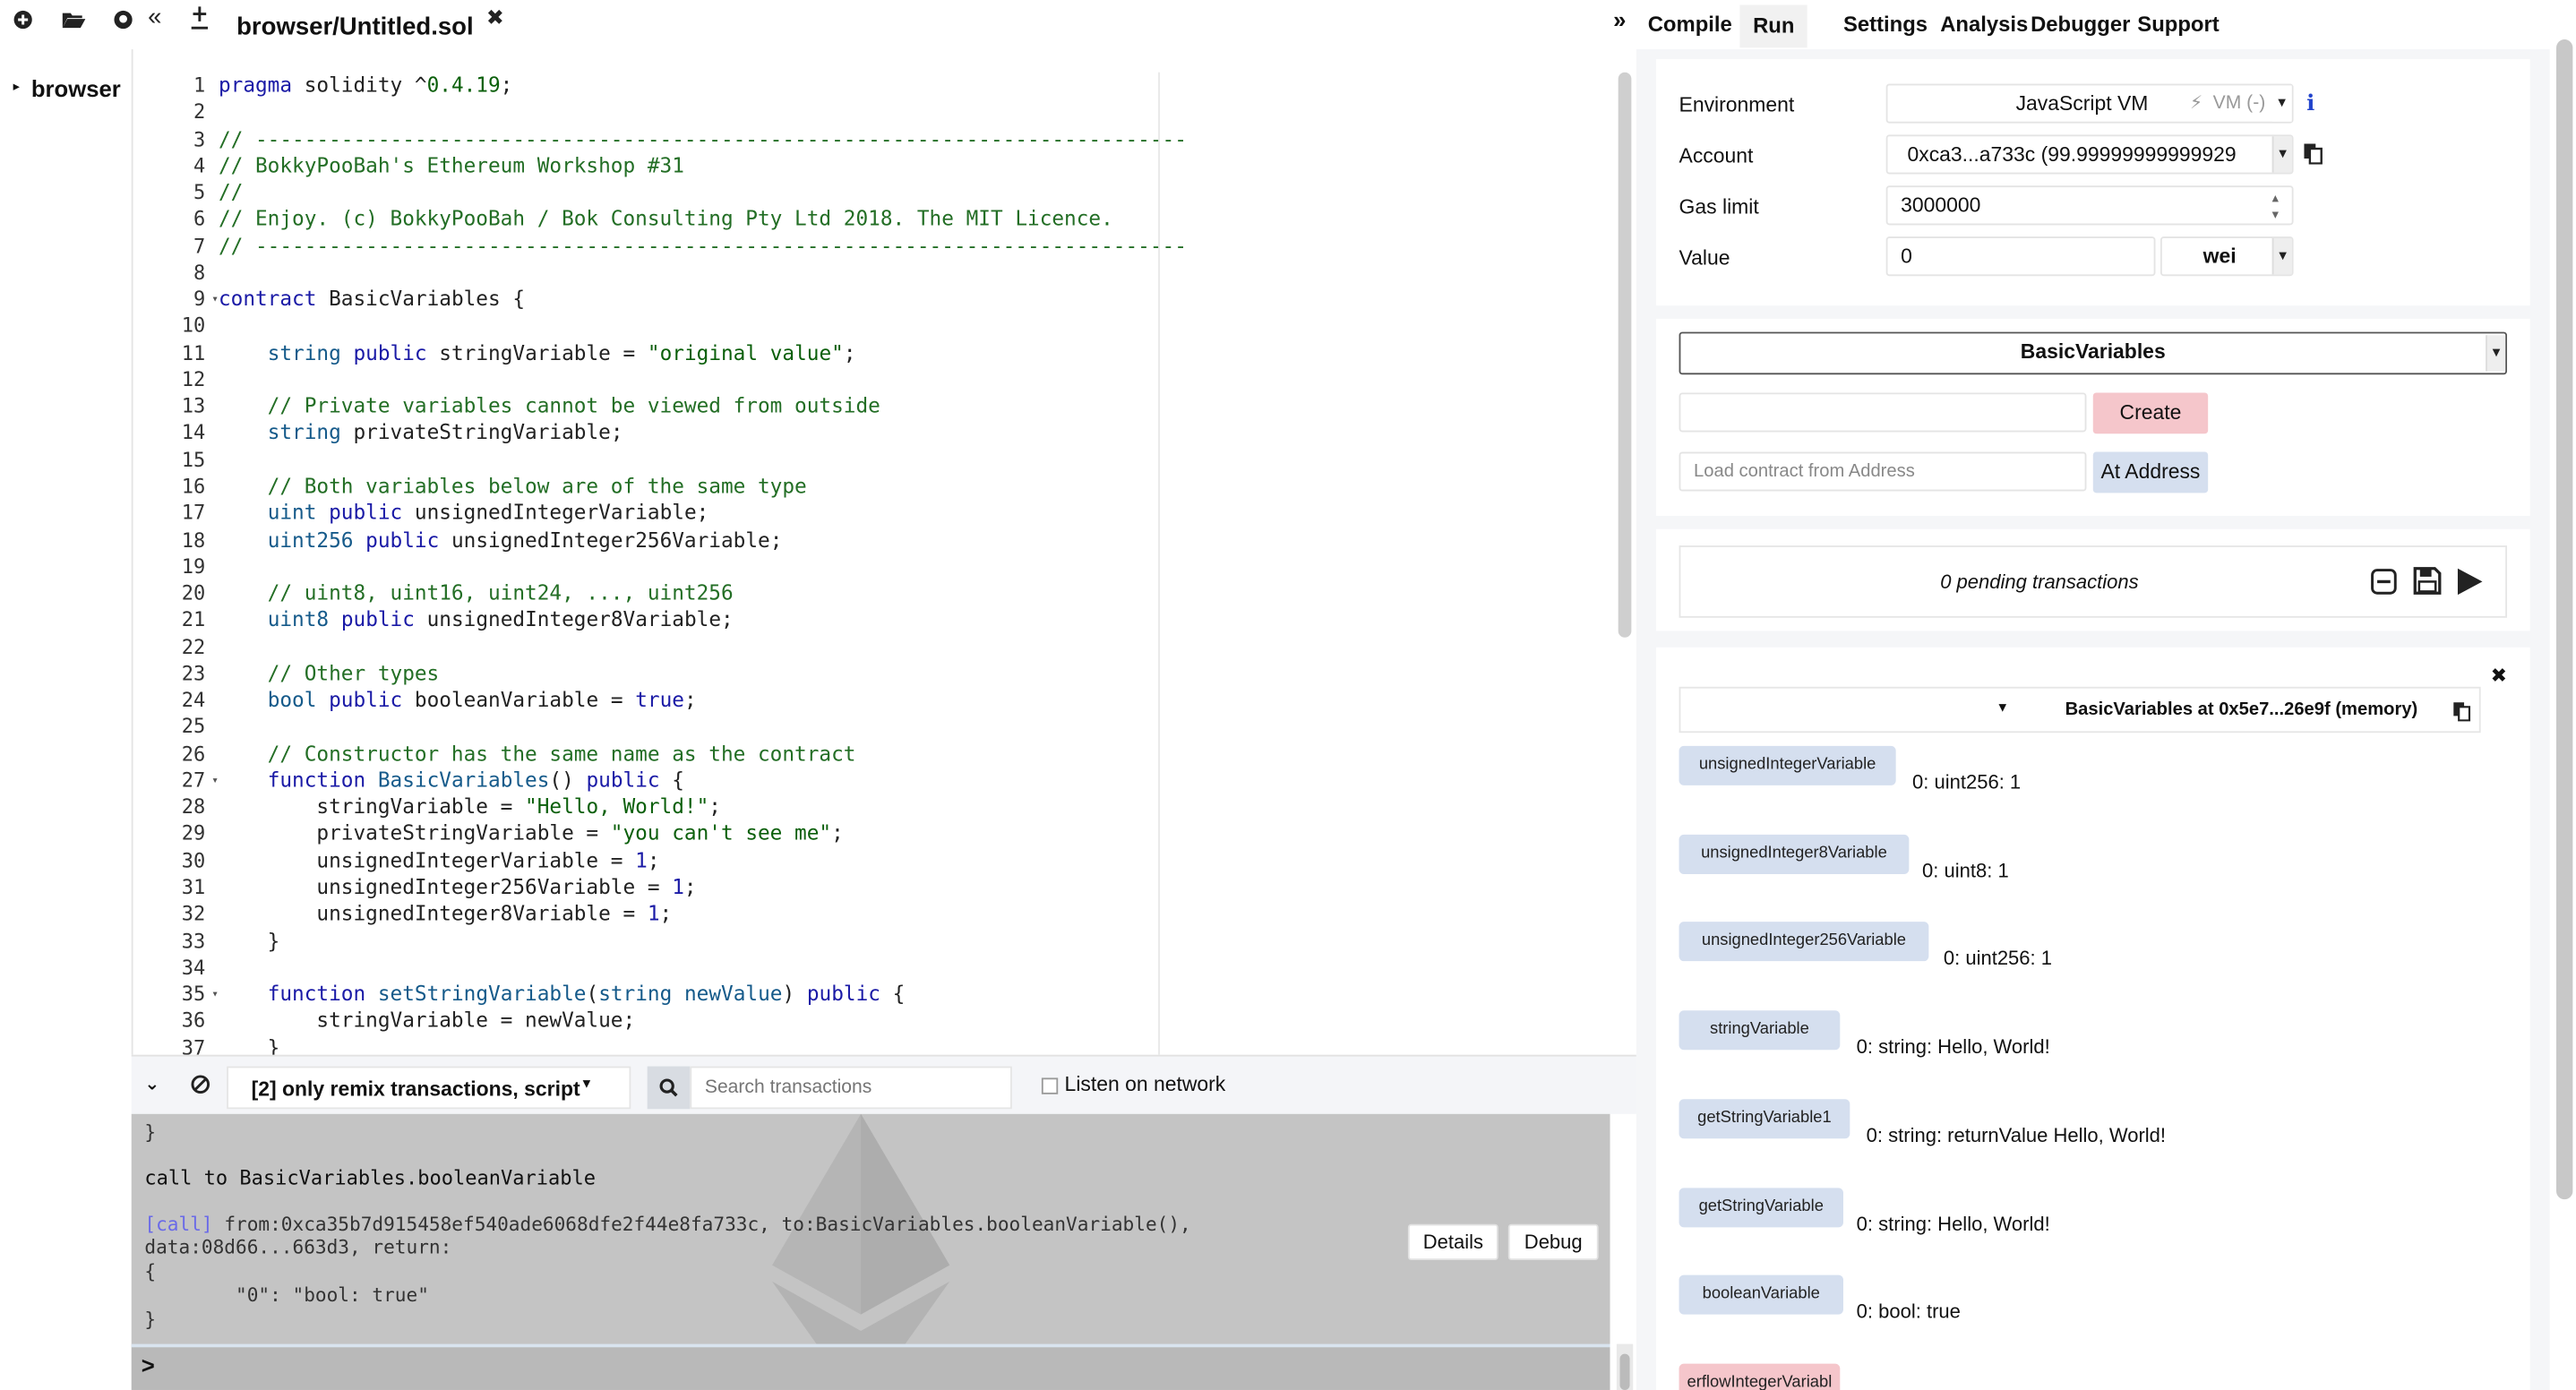 This screenshot has height=1390, width=2576. Describe the element at coordinates (2020, 256) in the screenshot. I see `value-input: 0` at that location.